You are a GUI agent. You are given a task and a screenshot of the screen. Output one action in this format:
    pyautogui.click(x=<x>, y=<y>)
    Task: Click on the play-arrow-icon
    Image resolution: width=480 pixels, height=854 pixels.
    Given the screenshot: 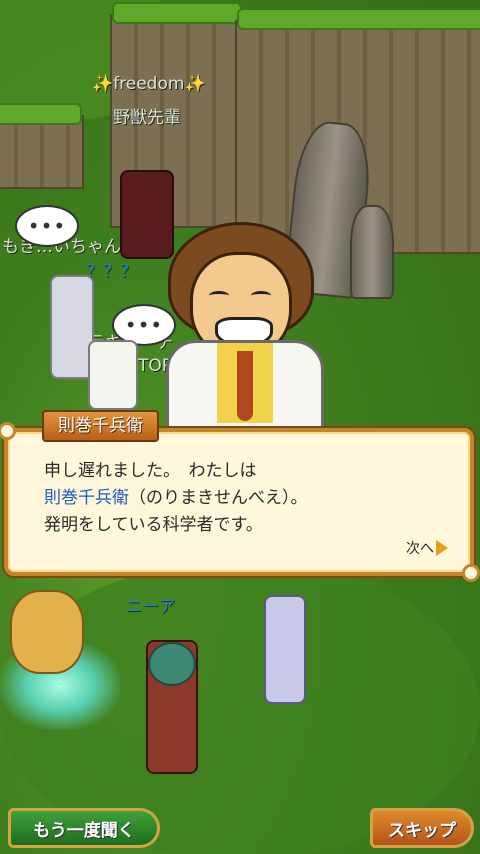 What is the action you would take?
    pyautogui.click(x=442, y=548)
    